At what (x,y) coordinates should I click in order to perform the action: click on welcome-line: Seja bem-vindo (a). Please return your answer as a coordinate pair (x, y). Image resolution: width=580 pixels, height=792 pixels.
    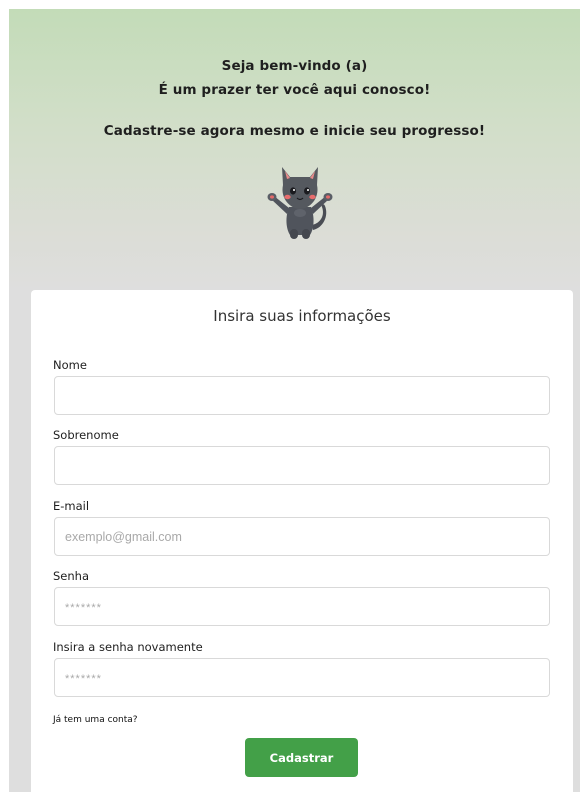
    Looking at the image, I should click on (294, 66).